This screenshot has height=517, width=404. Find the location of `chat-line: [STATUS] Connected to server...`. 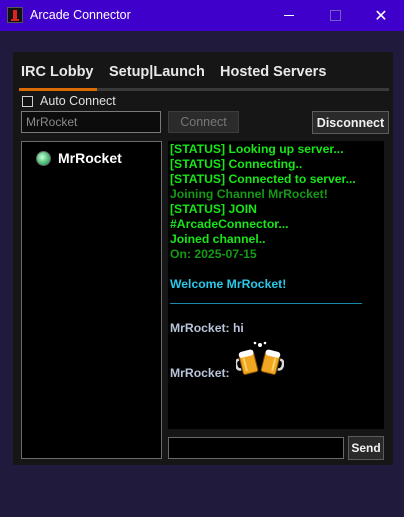

chat-line: [STATUS] Connected to server... is located at coordinates (263, 179).